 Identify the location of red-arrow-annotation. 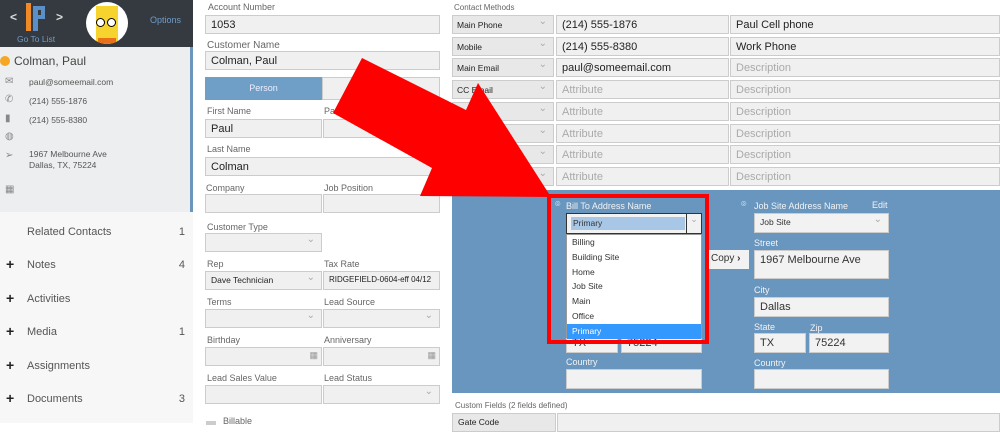
(442, 127).